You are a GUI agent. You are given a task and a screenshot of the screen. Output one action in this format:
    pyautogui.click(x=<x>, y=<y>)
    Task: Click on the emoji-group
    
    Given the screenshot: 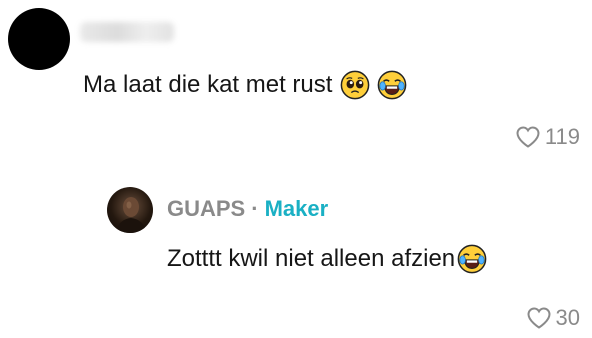 What is the action you would take?
    pyautogui.click(x=373, y=85)
    